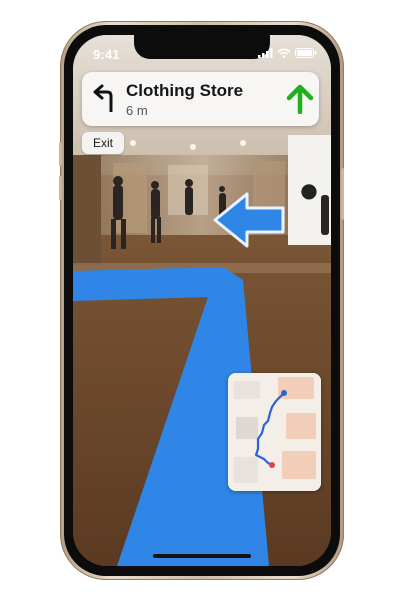  Describe the element at coordinates (249, 220) in the screenshot. I see `left-arrow-icon` at that location.